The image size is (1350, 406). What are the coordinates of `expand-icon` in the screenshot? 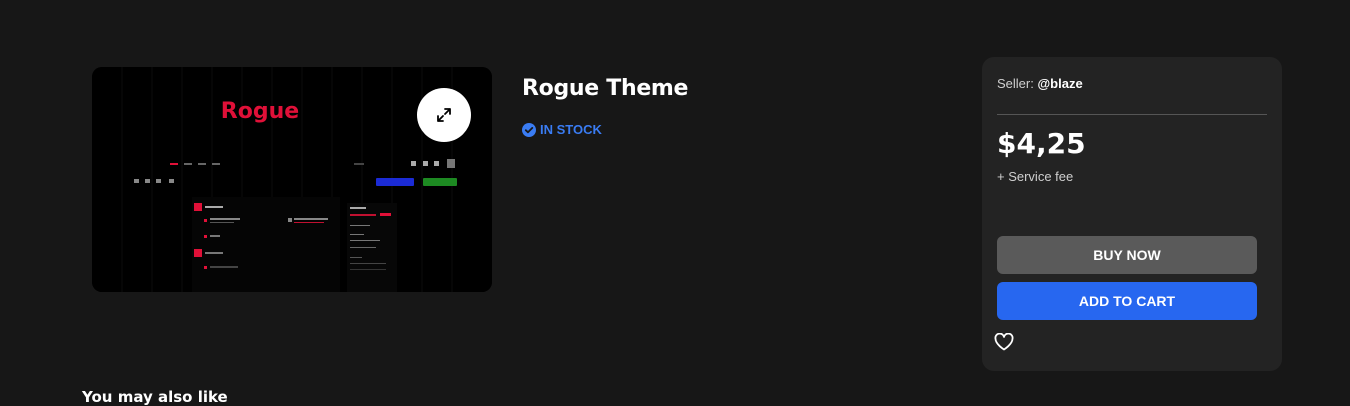 It's located at (444, 115).